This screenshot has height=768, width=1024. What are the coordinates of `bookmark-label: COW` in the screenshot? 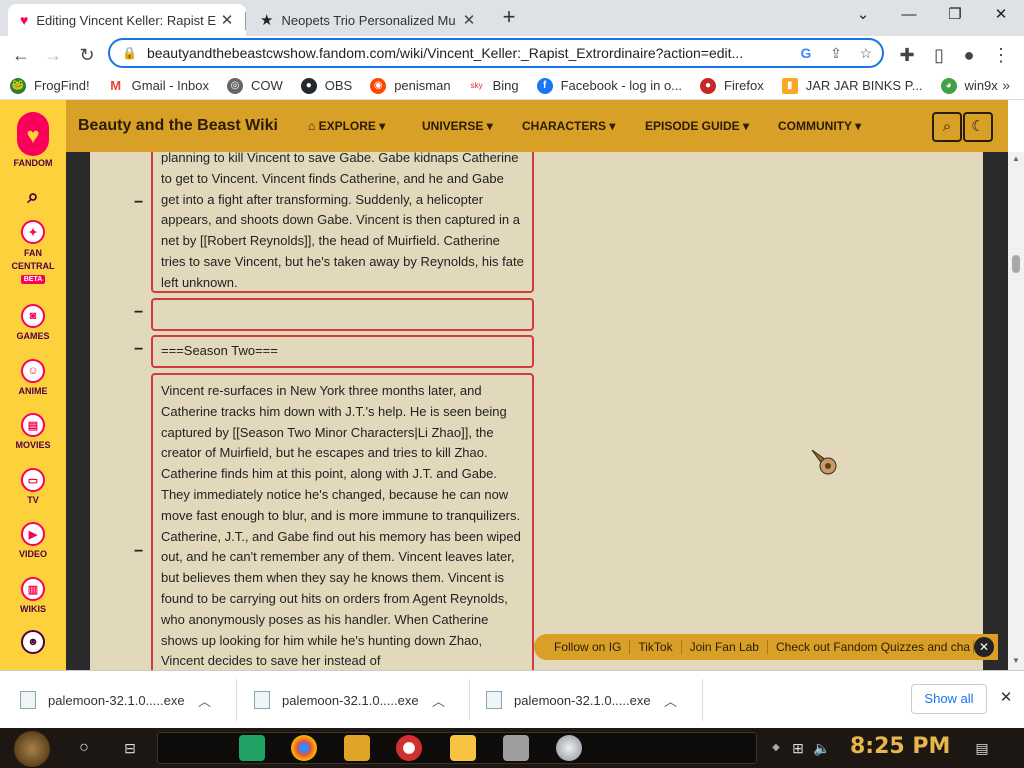 It's located at (266, 85).